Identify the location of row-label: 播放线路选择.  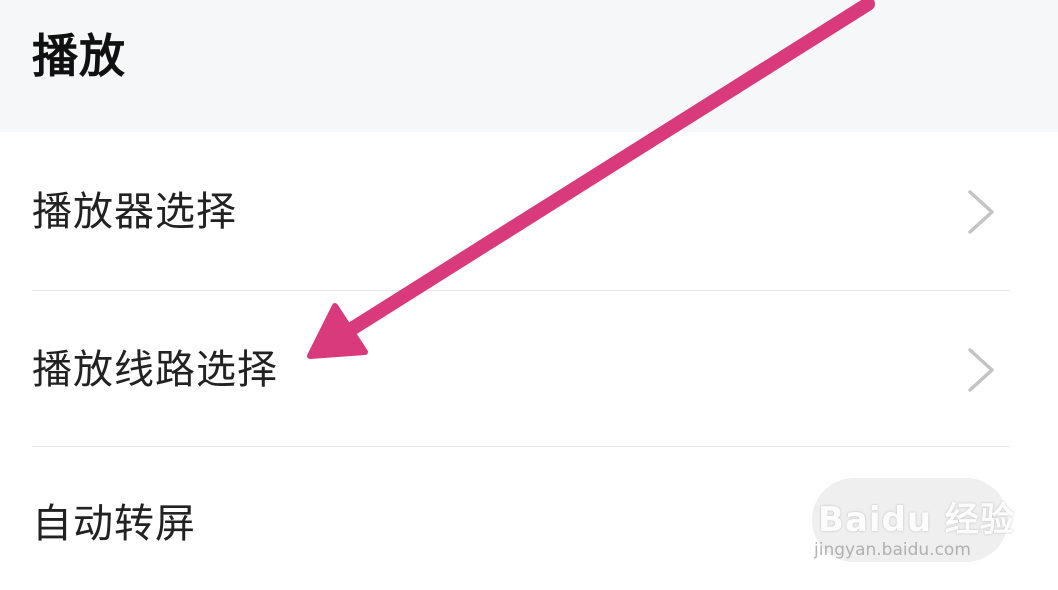
(155, 370).